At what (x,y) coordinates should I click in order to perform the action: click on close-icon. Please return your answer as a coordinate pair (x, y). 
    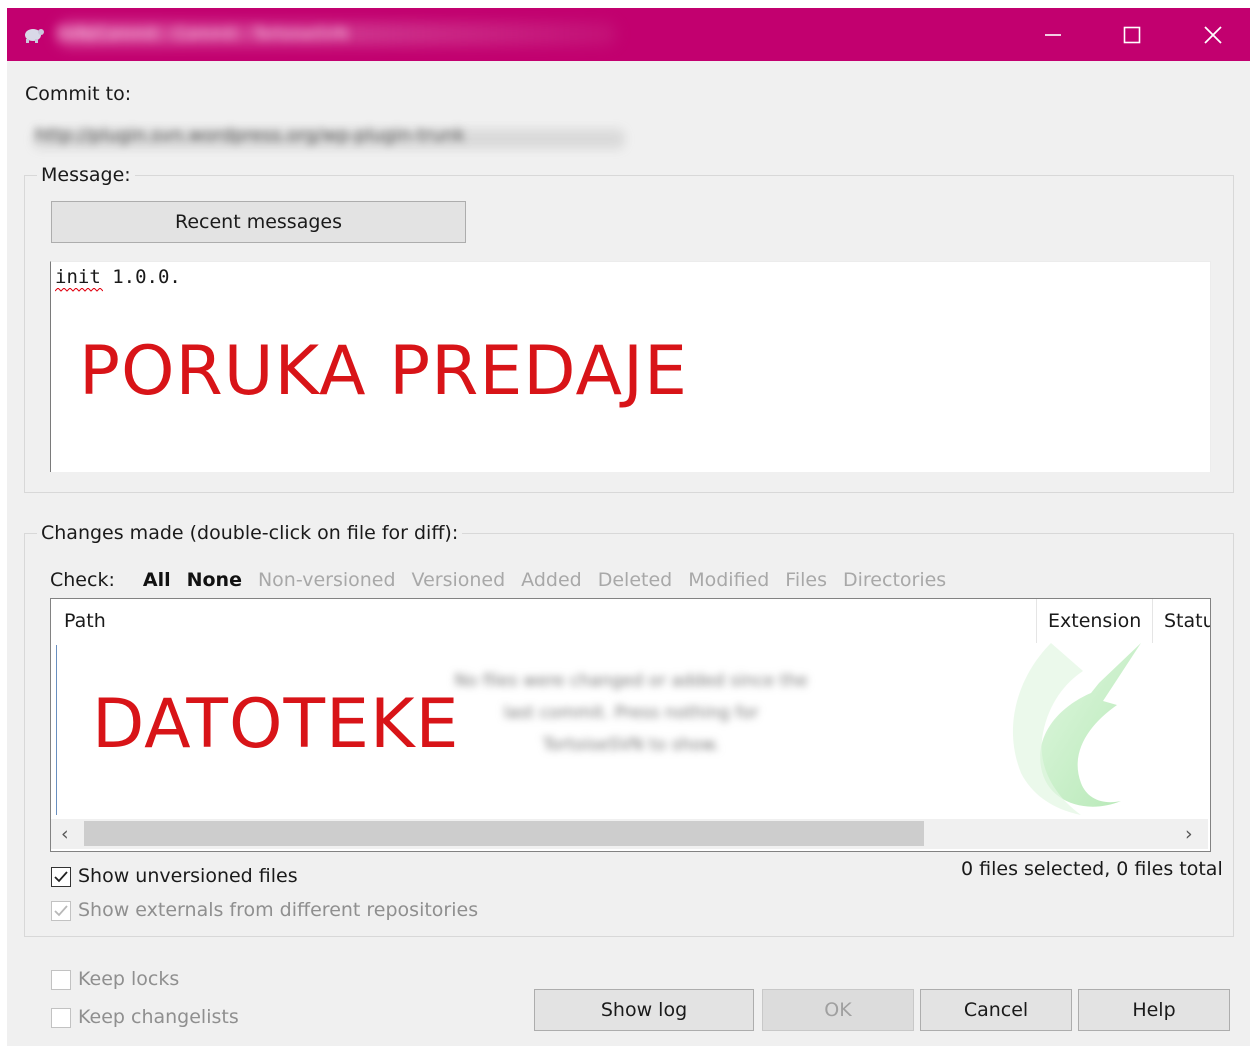
    Looking at the image, I should click on (1213, 34).